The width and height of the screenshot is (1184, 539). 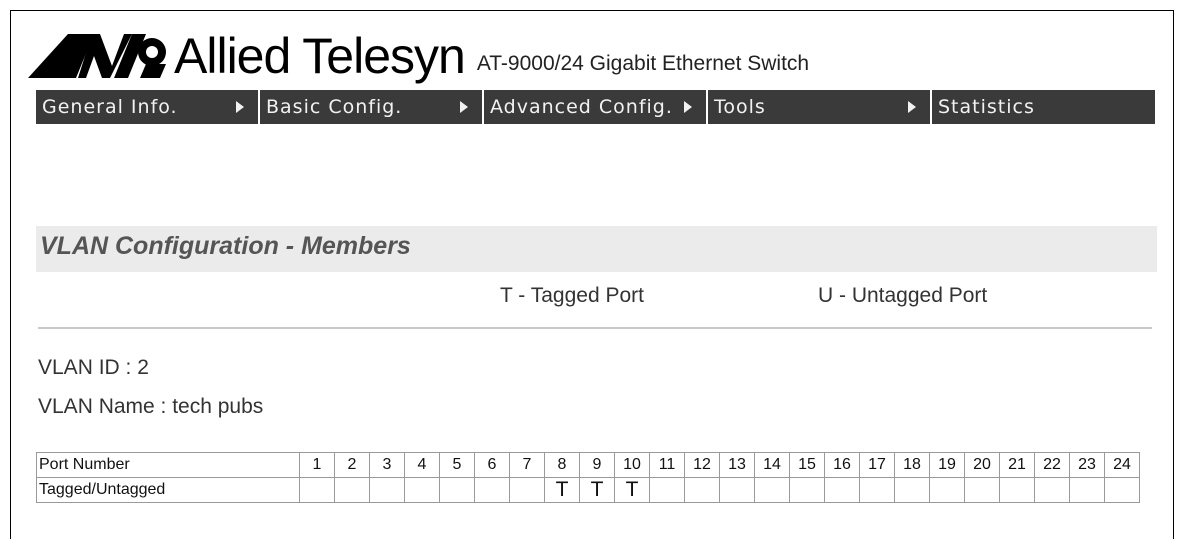 I want to click on port-number-cell: 17, so click(x=877, y=465).